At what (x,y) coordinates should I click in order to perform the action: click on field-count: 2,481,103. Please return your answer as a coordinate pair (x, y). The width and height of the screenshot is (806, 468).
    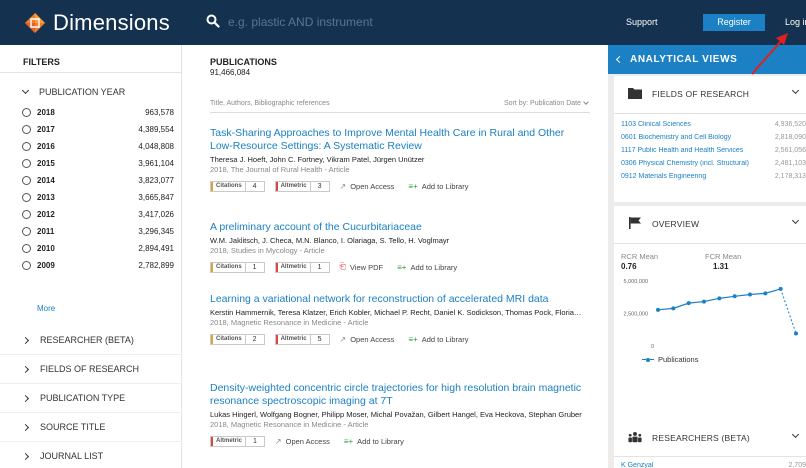
    Looking at the image, I should click on (790, 163).